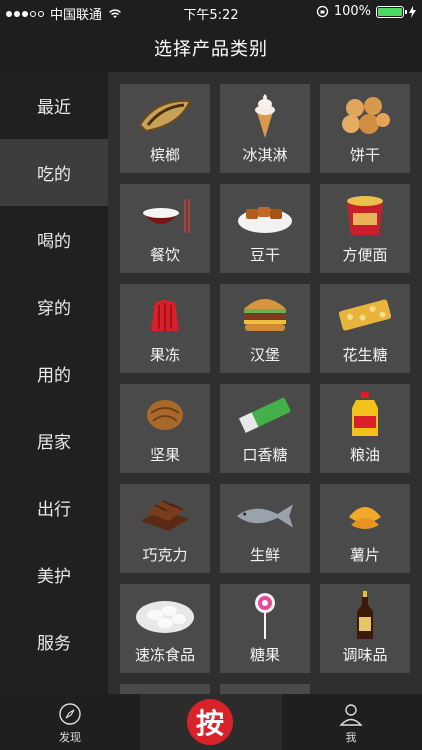  I want to click on category-label: 果冻, so click(164, 355).